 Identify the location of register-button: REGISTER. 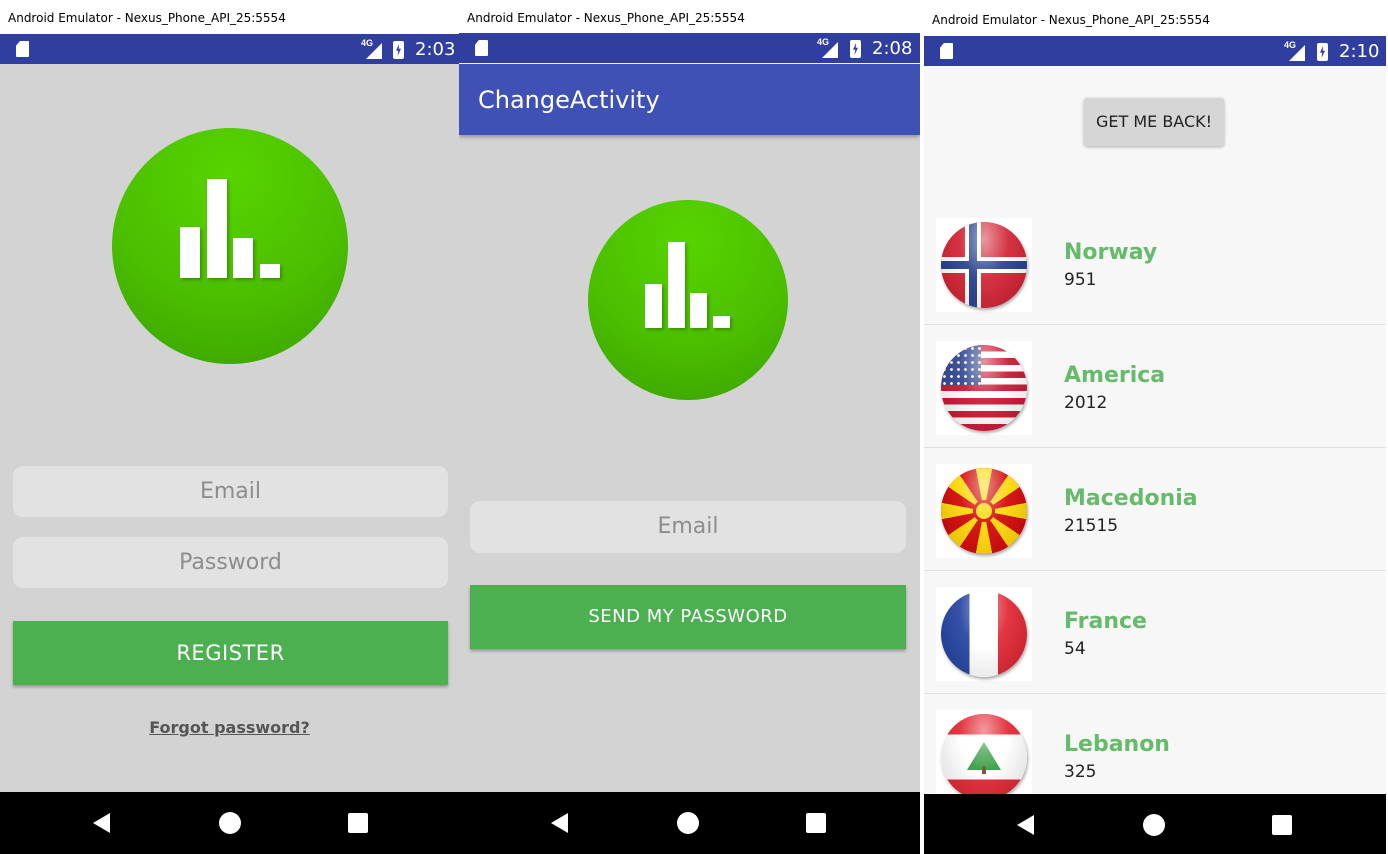
(230, 653).